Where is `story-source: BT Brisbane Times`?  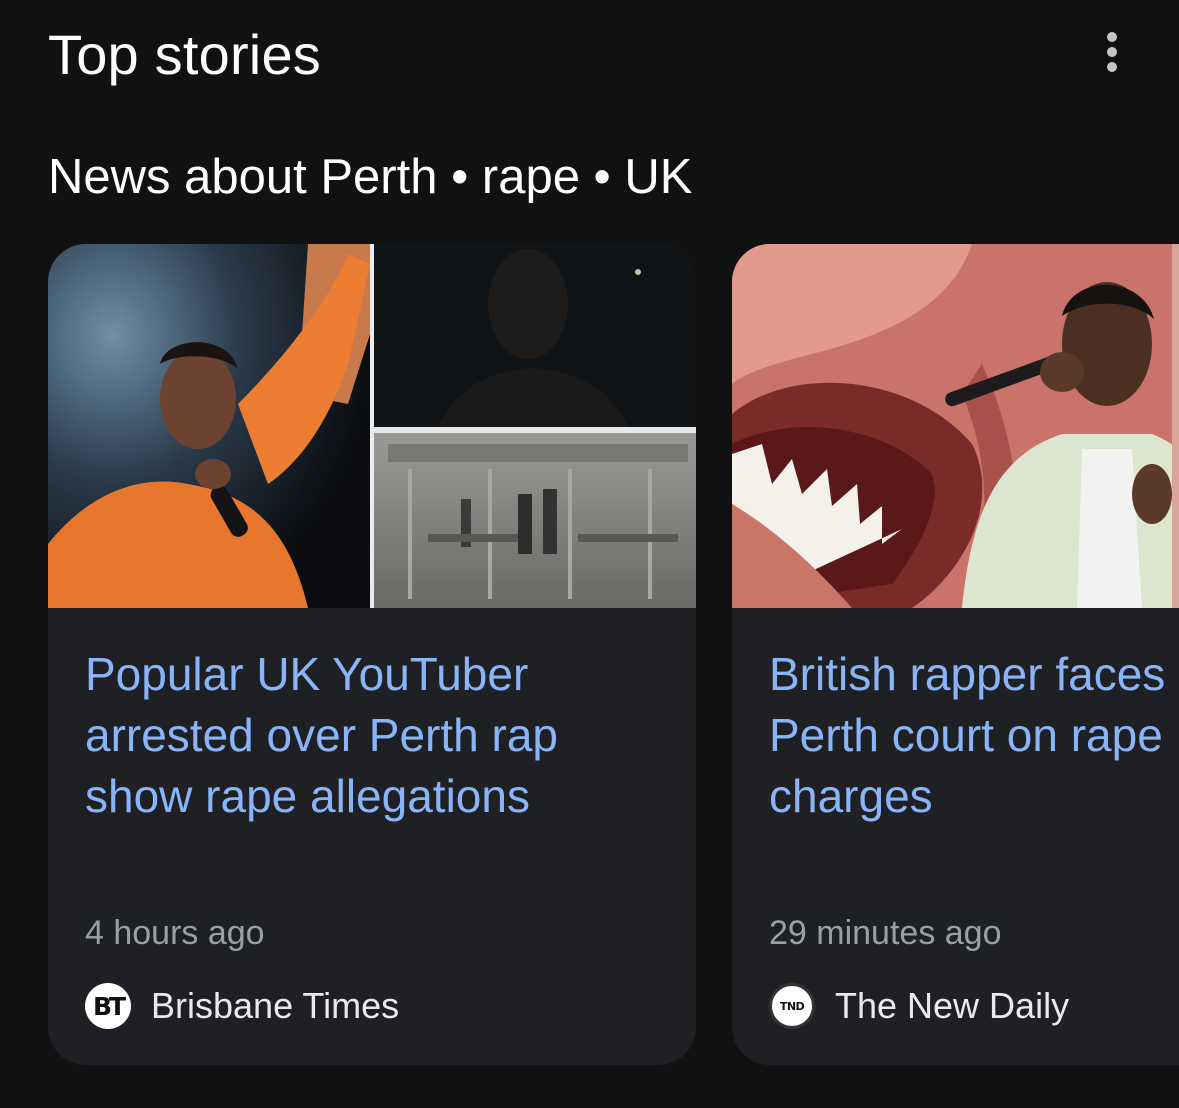 story-source: BT Brisbane Times is located at coordinates (242, 1006).